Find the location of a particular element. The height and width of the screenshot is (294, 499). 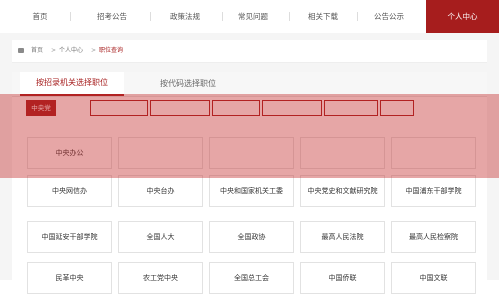

nav-item-personal-center: 个人中心 is located at coordinates (462, 16).